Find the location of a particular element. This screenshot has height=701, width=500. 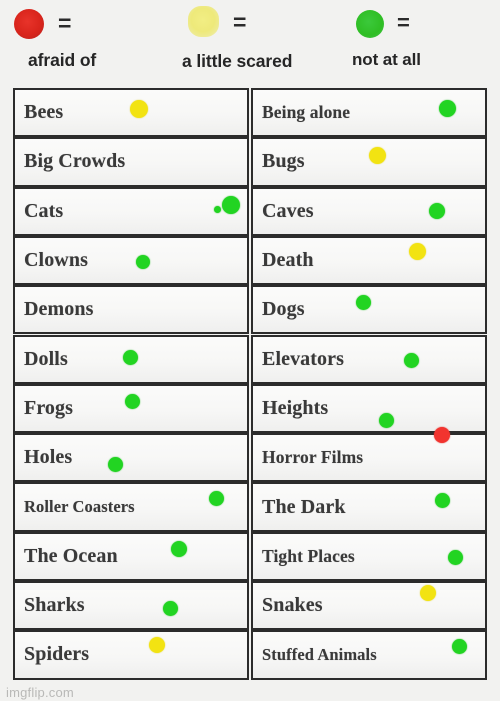

table-row: Elevators is located at coordinates (369, 359).